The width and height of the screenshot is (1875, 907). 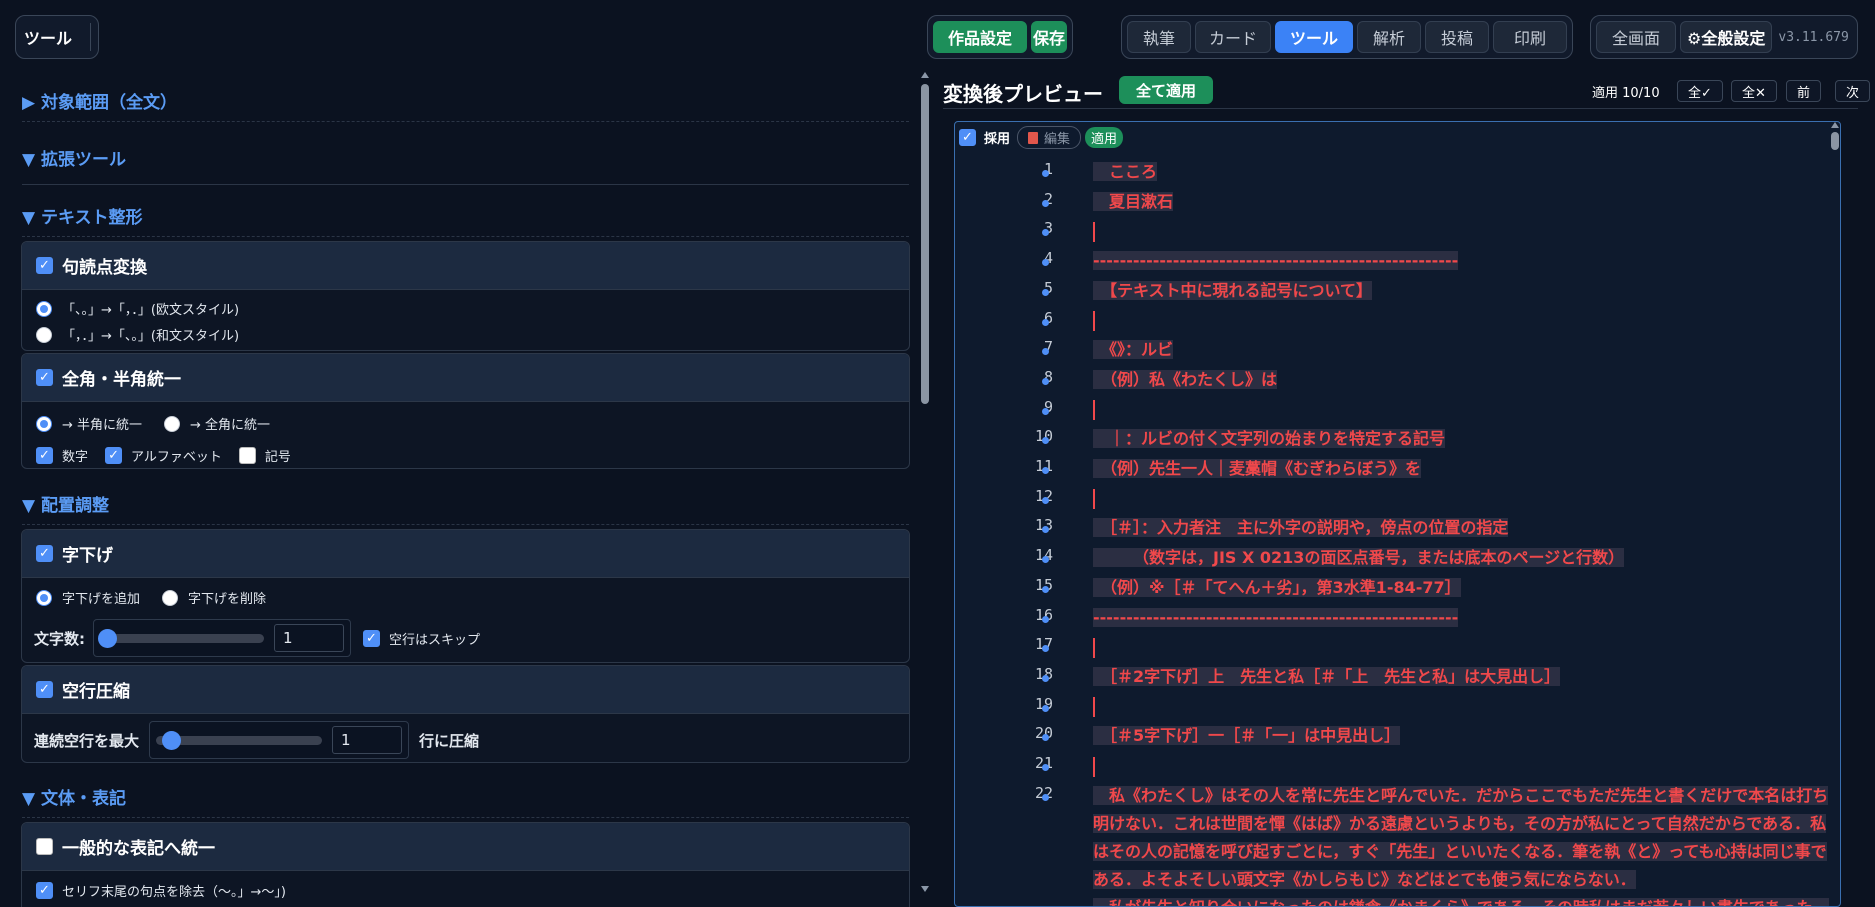 What do you see at coordinates (925, 482) in the screenshot?
I see `left-scrollbar` at bounding box center [925, 482].